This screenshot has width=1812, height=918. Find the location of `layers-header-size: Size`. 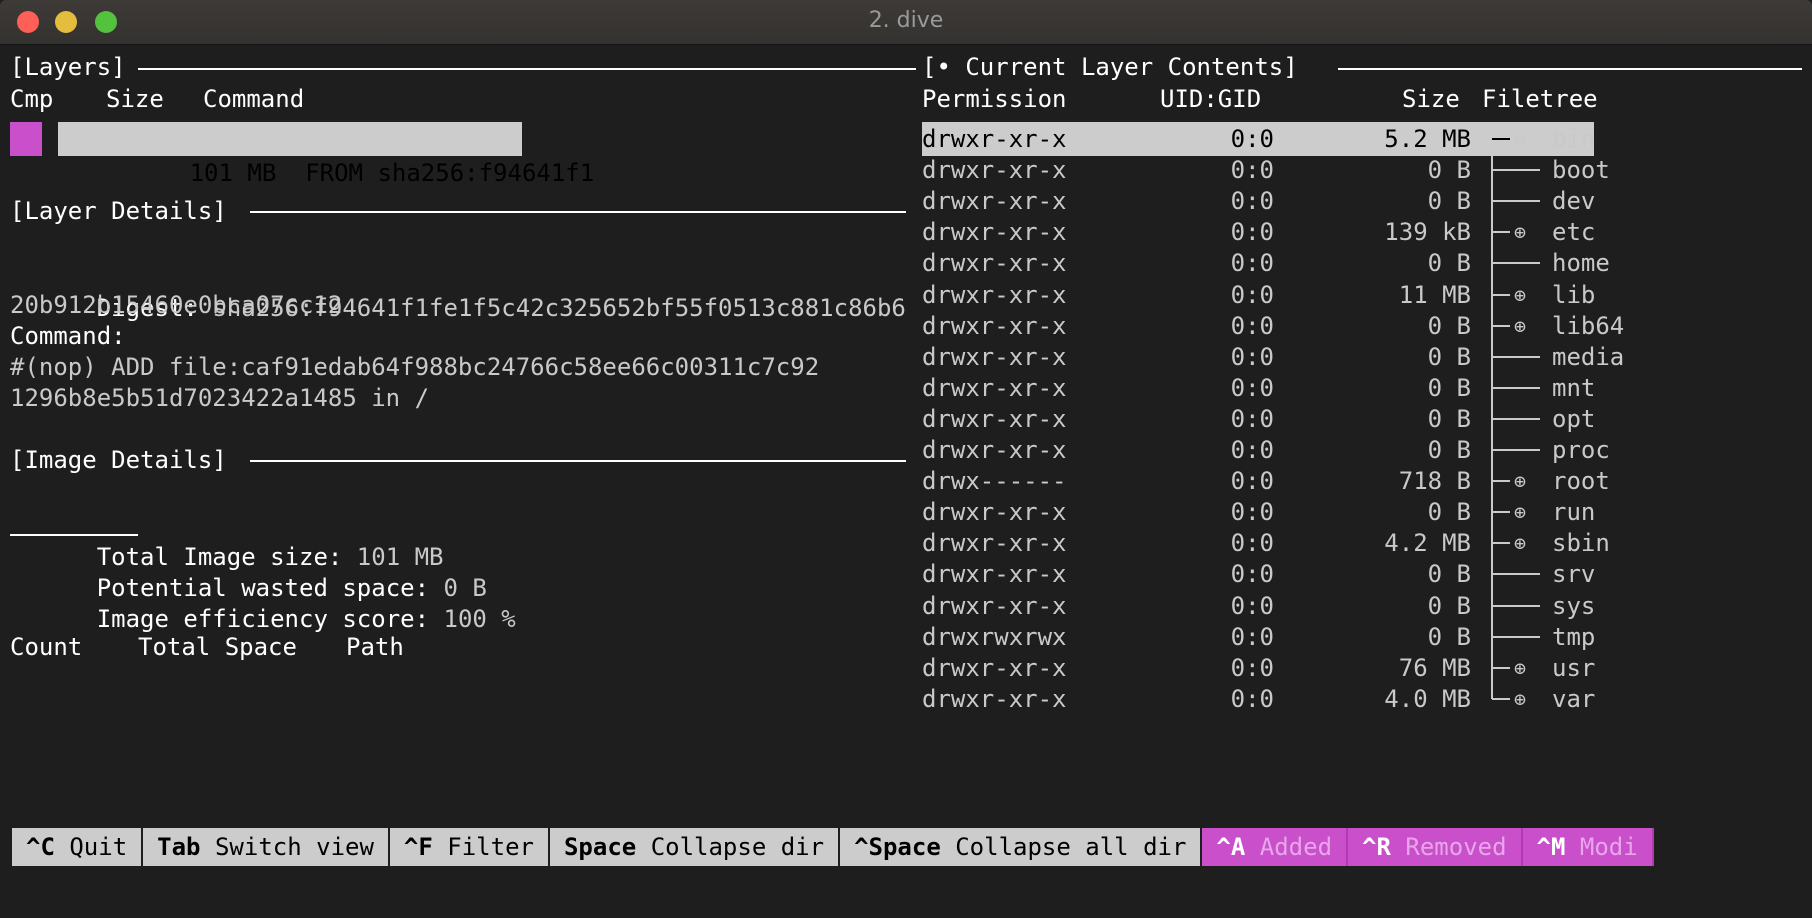

layers-header-size: Size is located at coordinates (135, 99).